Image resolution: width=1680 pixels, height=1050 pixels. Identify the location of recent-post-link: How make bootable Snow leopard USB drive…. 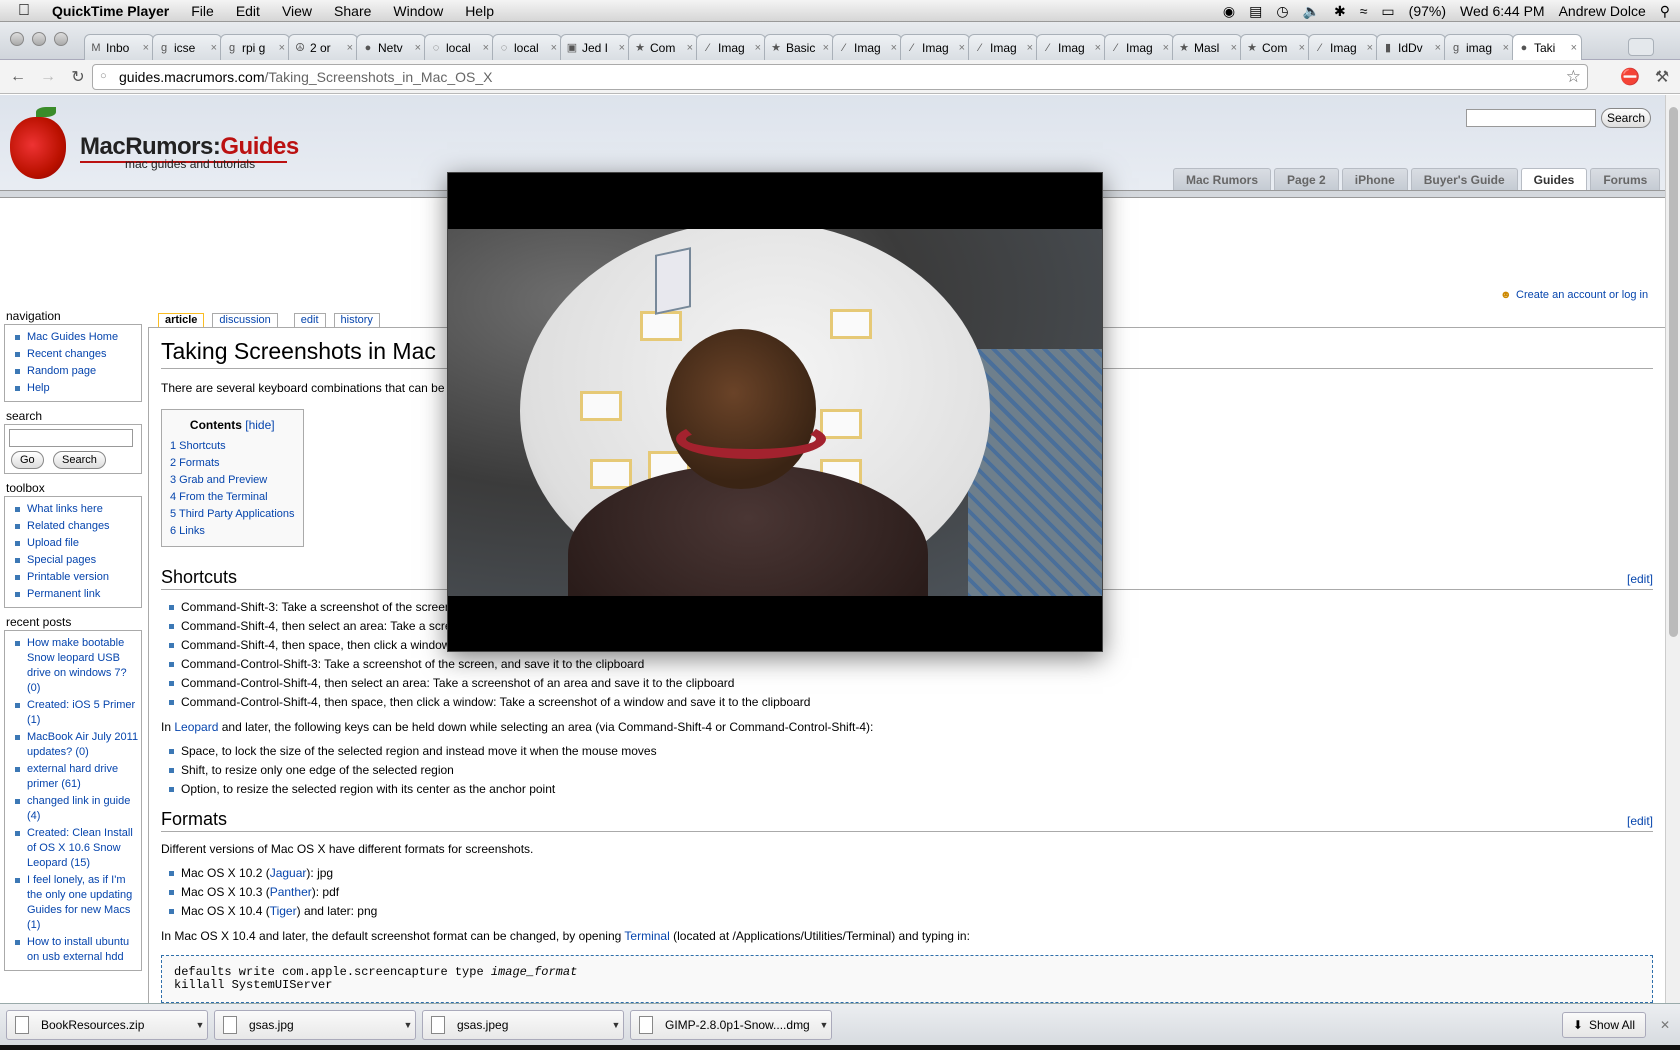
(77, 658).